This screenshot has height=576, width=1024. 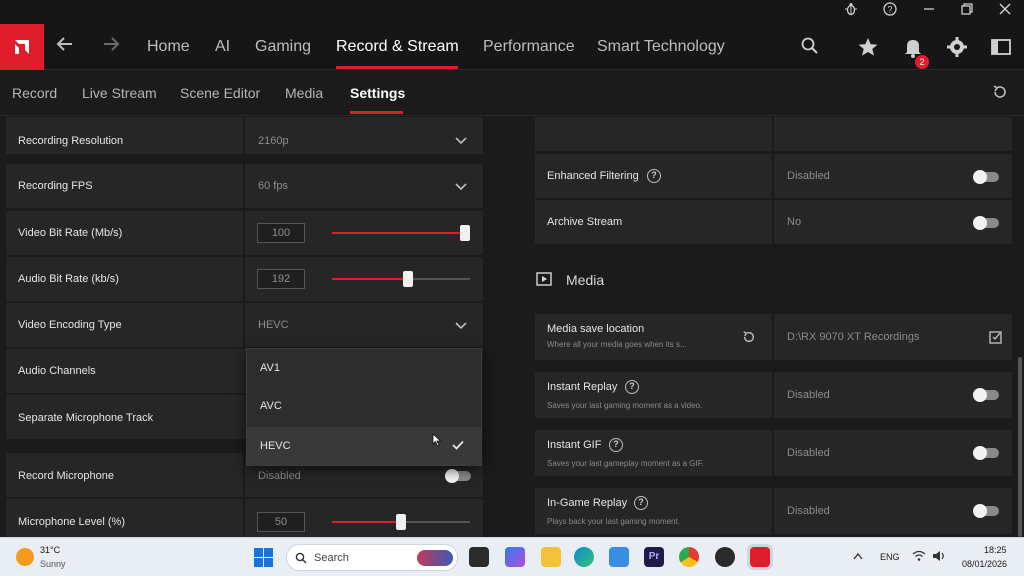 What do you see at coordinates (986, 177) in the screenshot?
I see `enhanced-filtering-toggle` at bounding box center [986, 177].